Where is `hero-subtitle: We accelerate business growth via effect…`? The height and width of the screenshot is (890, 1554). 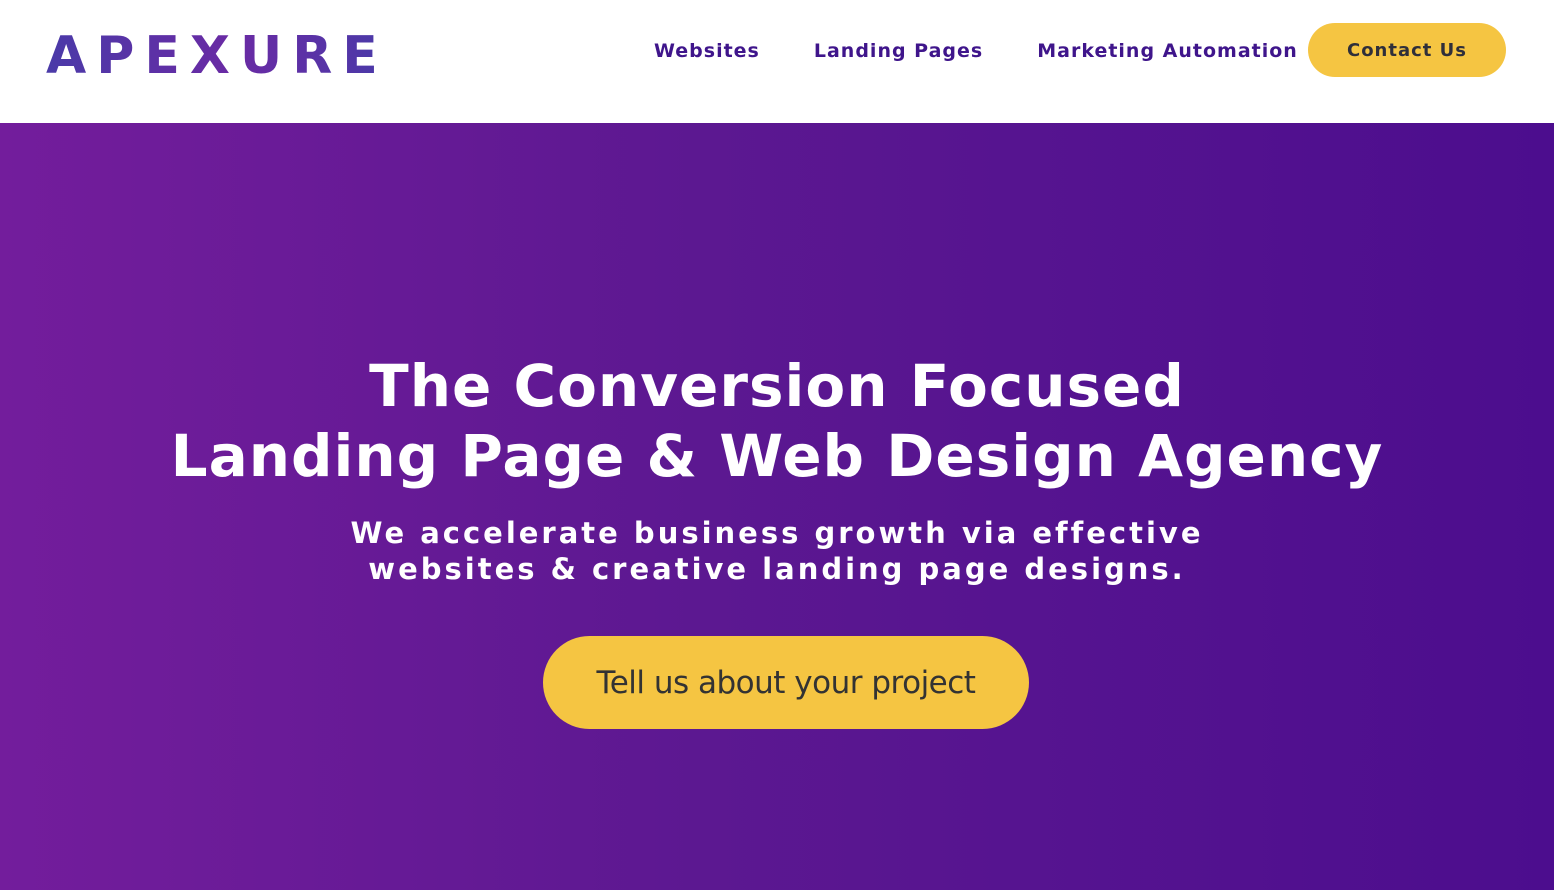
hero-subtitle: We accelerate business growth via effect… is located at coordinates (777, 551).